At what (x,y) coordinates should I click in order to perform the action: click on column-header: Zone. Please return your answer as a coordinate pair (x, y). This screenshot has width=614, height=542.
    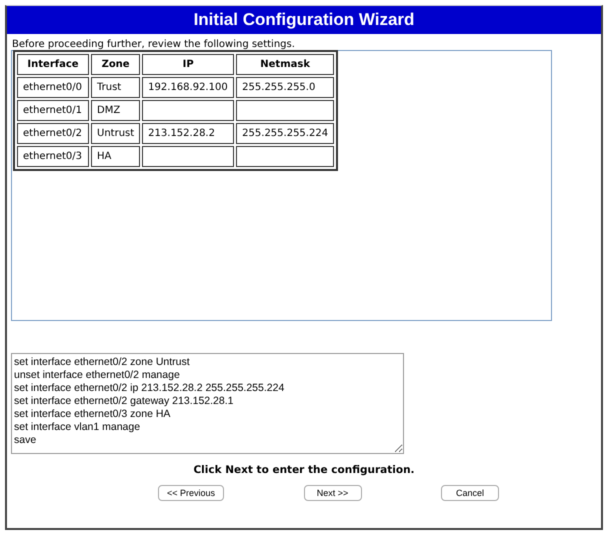
    Looking at the image, I should click on (115, 64).